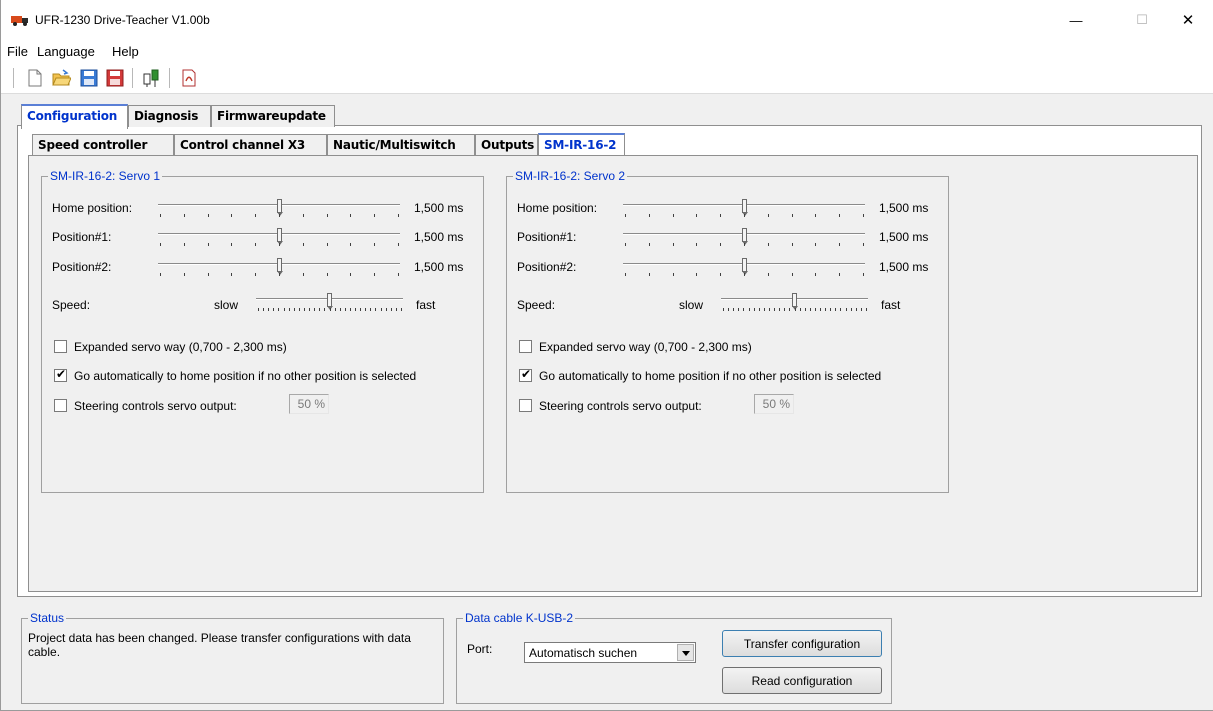 The height and width of the screenshot is (711, 1213). I want to click on menu-language: Language, so click(66, 51).